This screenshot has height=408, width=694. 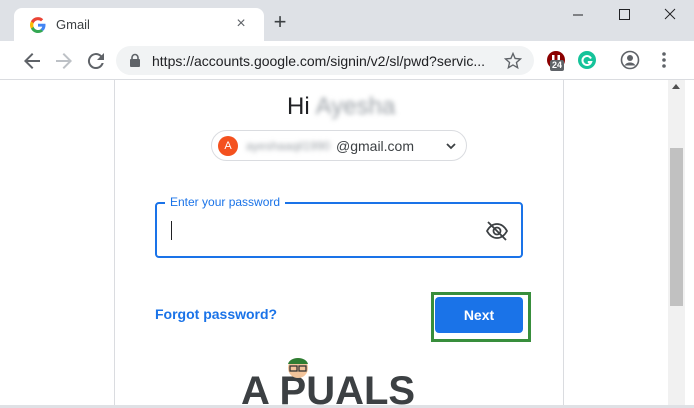 What do you see at coordinates (96, 61) in the screenshot?
I see `reload-icon` at bounding box center [96, 61].